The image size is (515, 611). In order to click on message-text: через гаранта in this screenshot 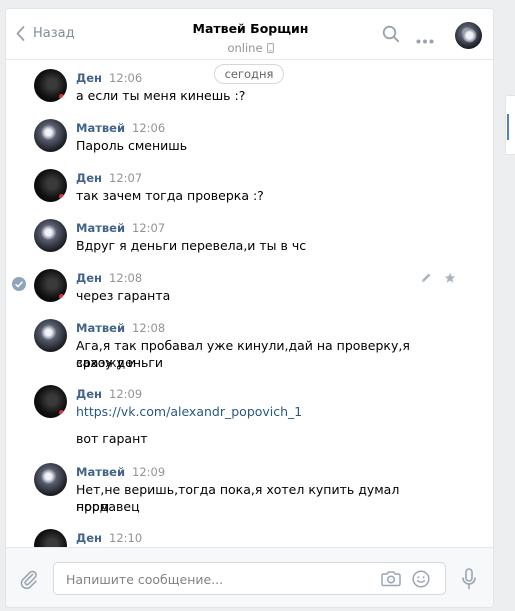, I will do `click(123, 295)`.